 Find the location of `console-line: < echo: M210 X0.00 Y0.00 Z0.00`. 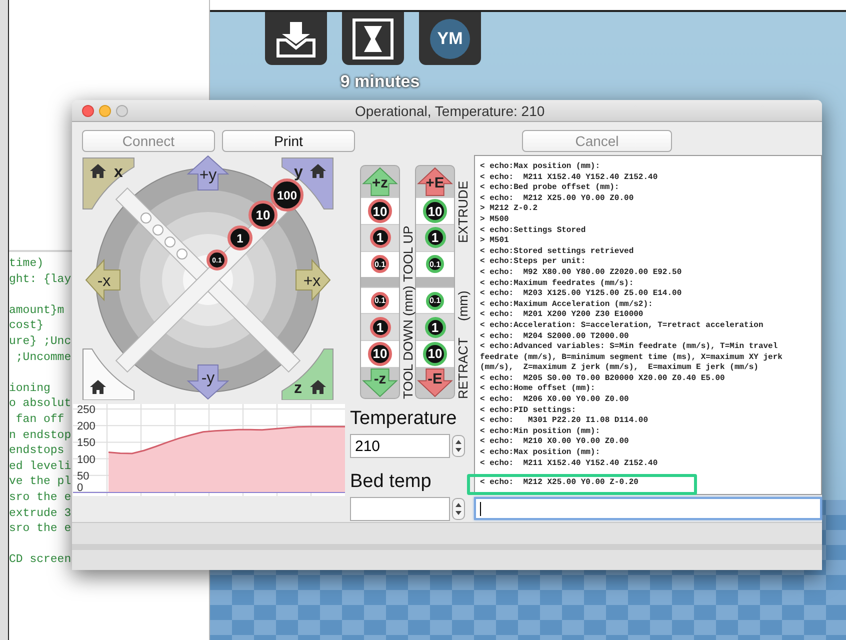

console-line: < echo: M210 X0.00 Y0.00 Z0.00 is located at coordinates (554, 442).